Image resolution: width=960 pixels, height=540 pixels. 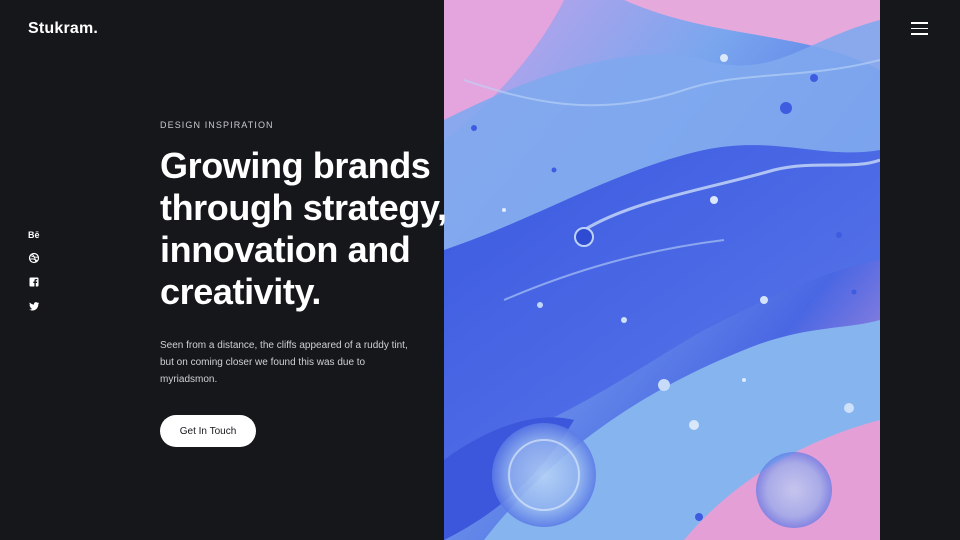 I want to click on social-links: Bē, so click(x=35, y=276).